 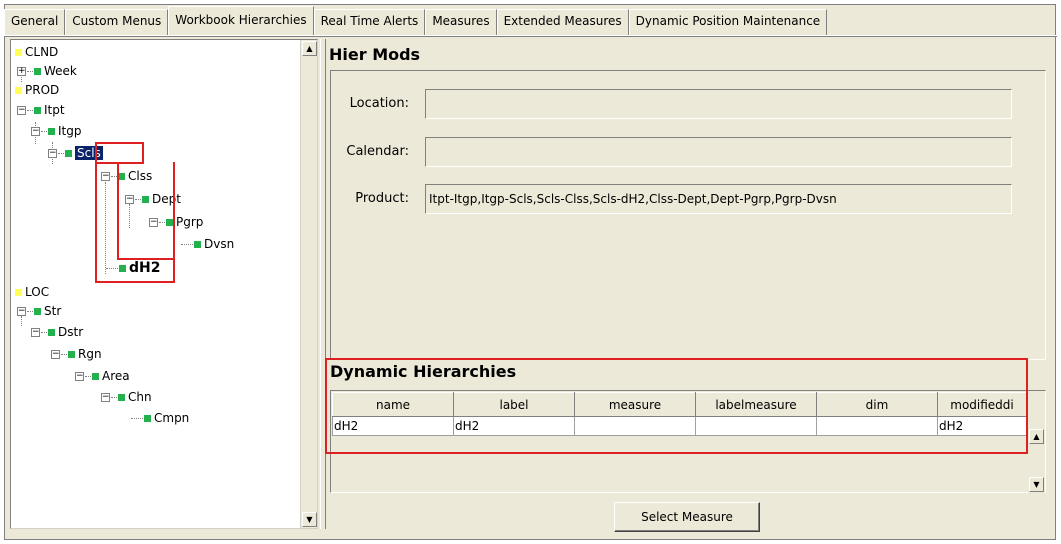 What do you see at coordinates (207, 244) in the screenshot?
I see `tree-node-dvsn: Dvsn` at bounding box center [207, 244].